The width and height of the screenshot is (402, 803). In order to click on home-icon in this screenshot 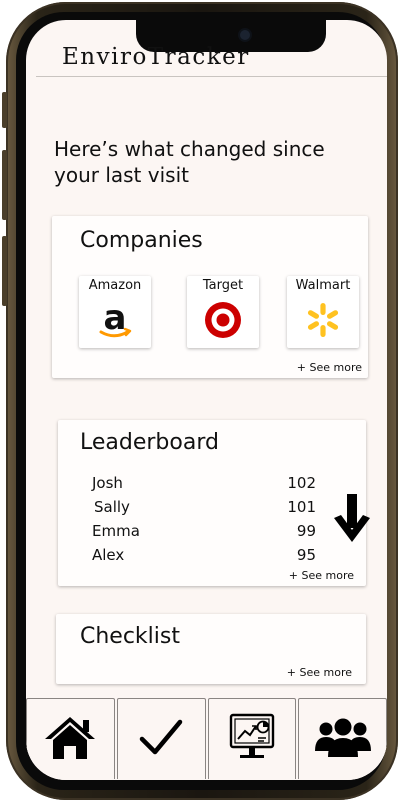, I will do `click(70, 739)`.